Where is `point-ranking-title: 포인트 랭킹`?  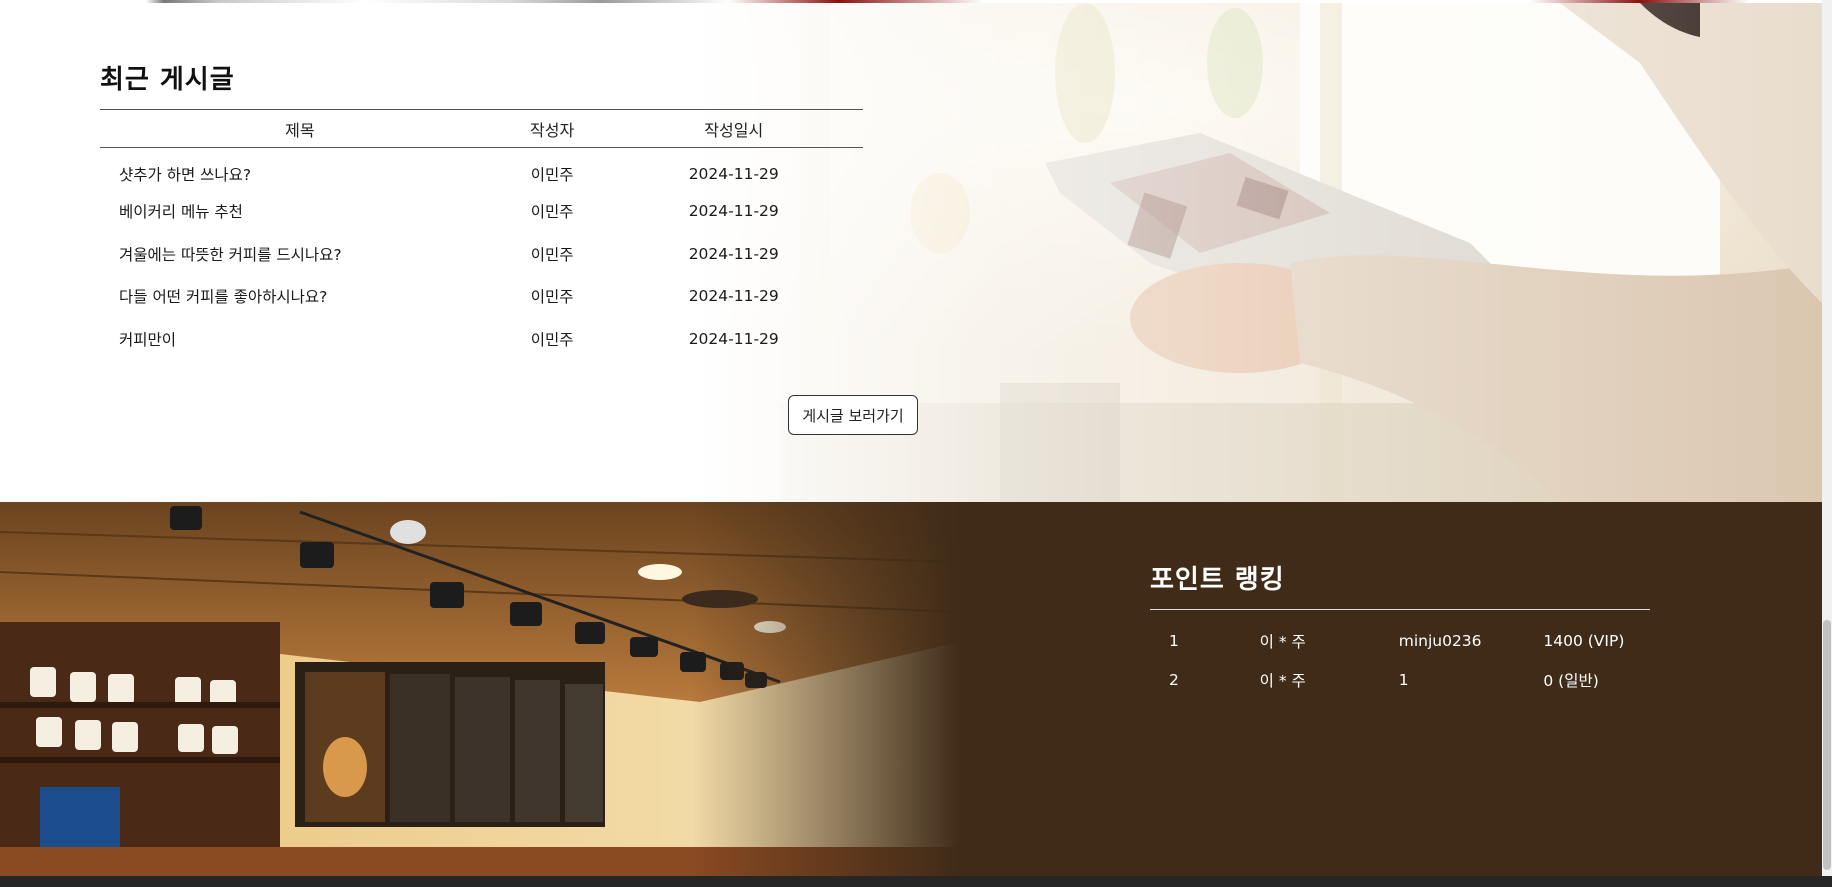 point-ranking-title: 포인트 랭킹 is located at coordinates (1217, 580).